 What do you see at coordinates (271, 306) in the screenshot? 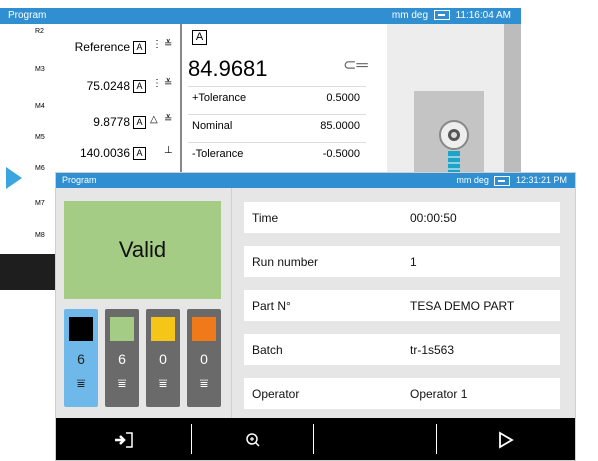
I see `info-label: Part N°` at bounding box center [271, 306].